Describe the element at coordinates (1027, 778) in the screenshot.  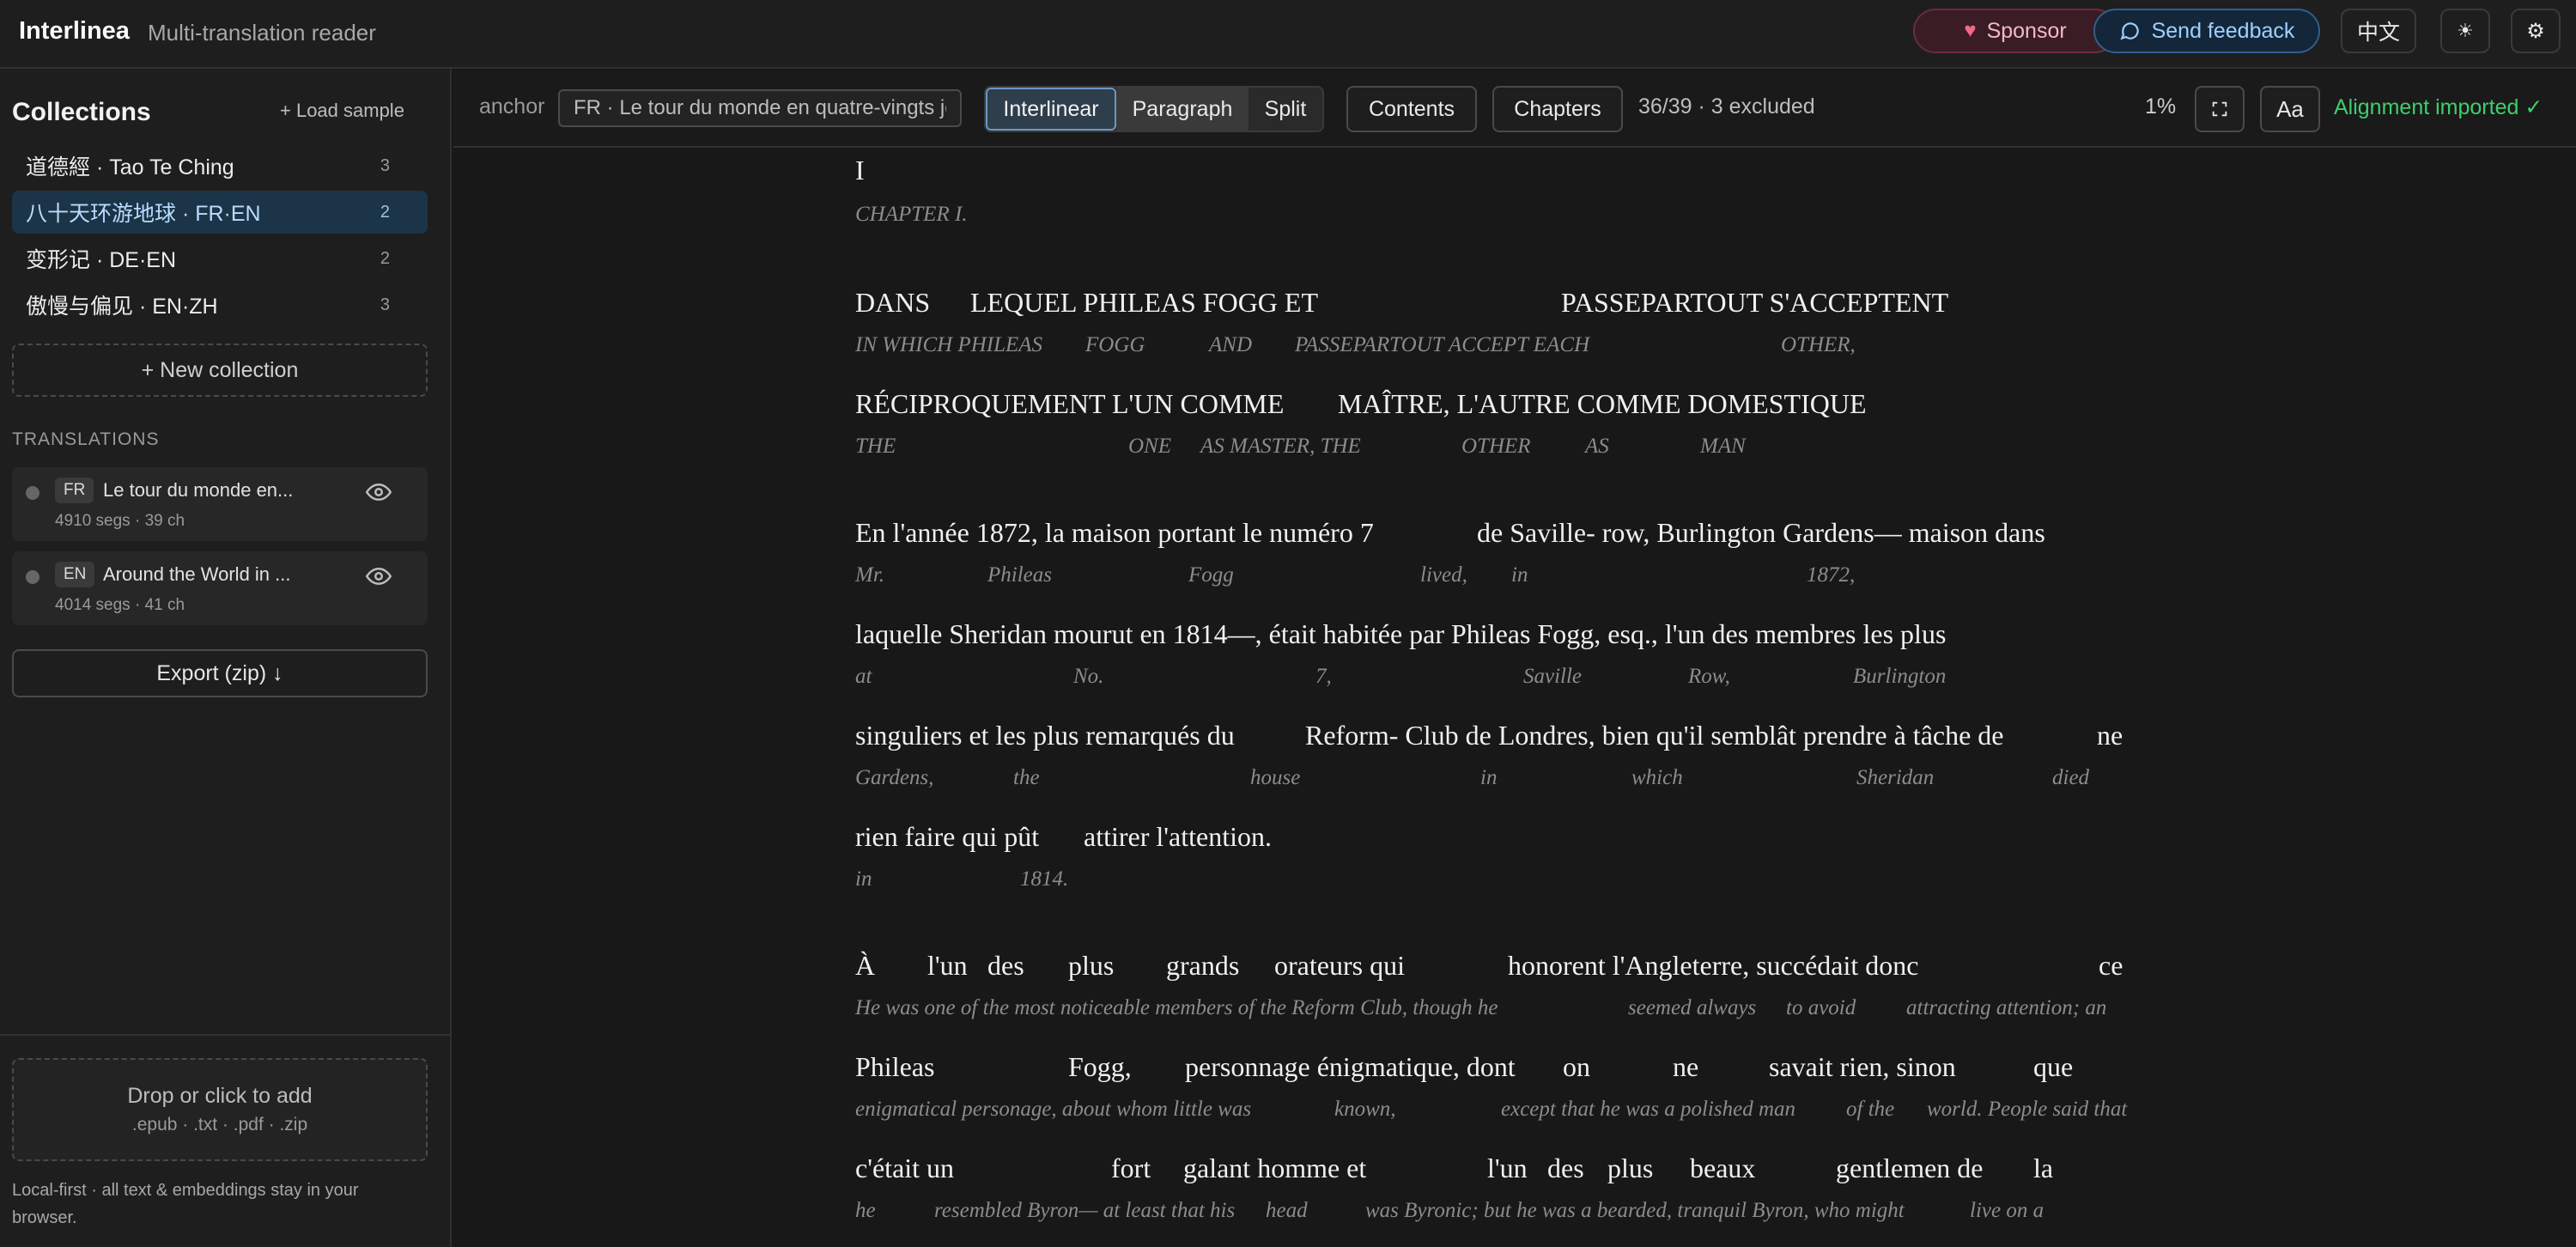
I see `translation-segment: the` at that location.